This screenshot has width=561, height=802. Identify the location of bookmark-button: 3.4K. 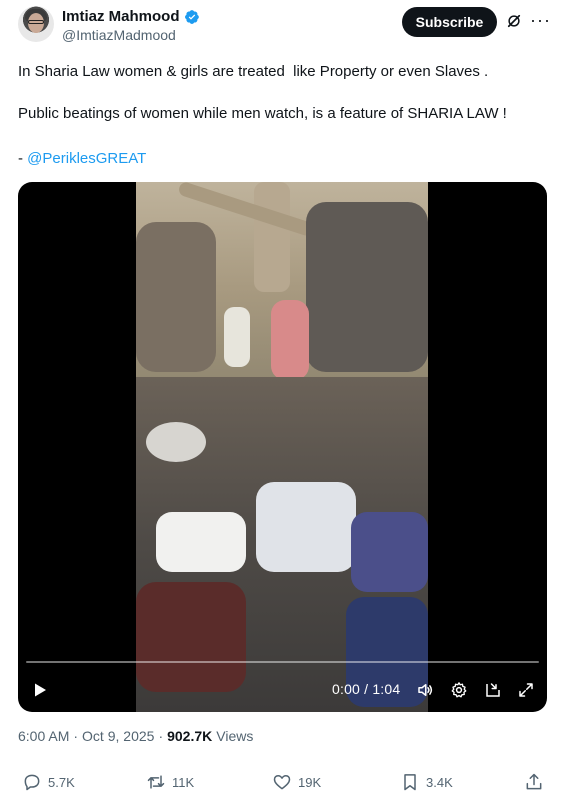
(426, 782).